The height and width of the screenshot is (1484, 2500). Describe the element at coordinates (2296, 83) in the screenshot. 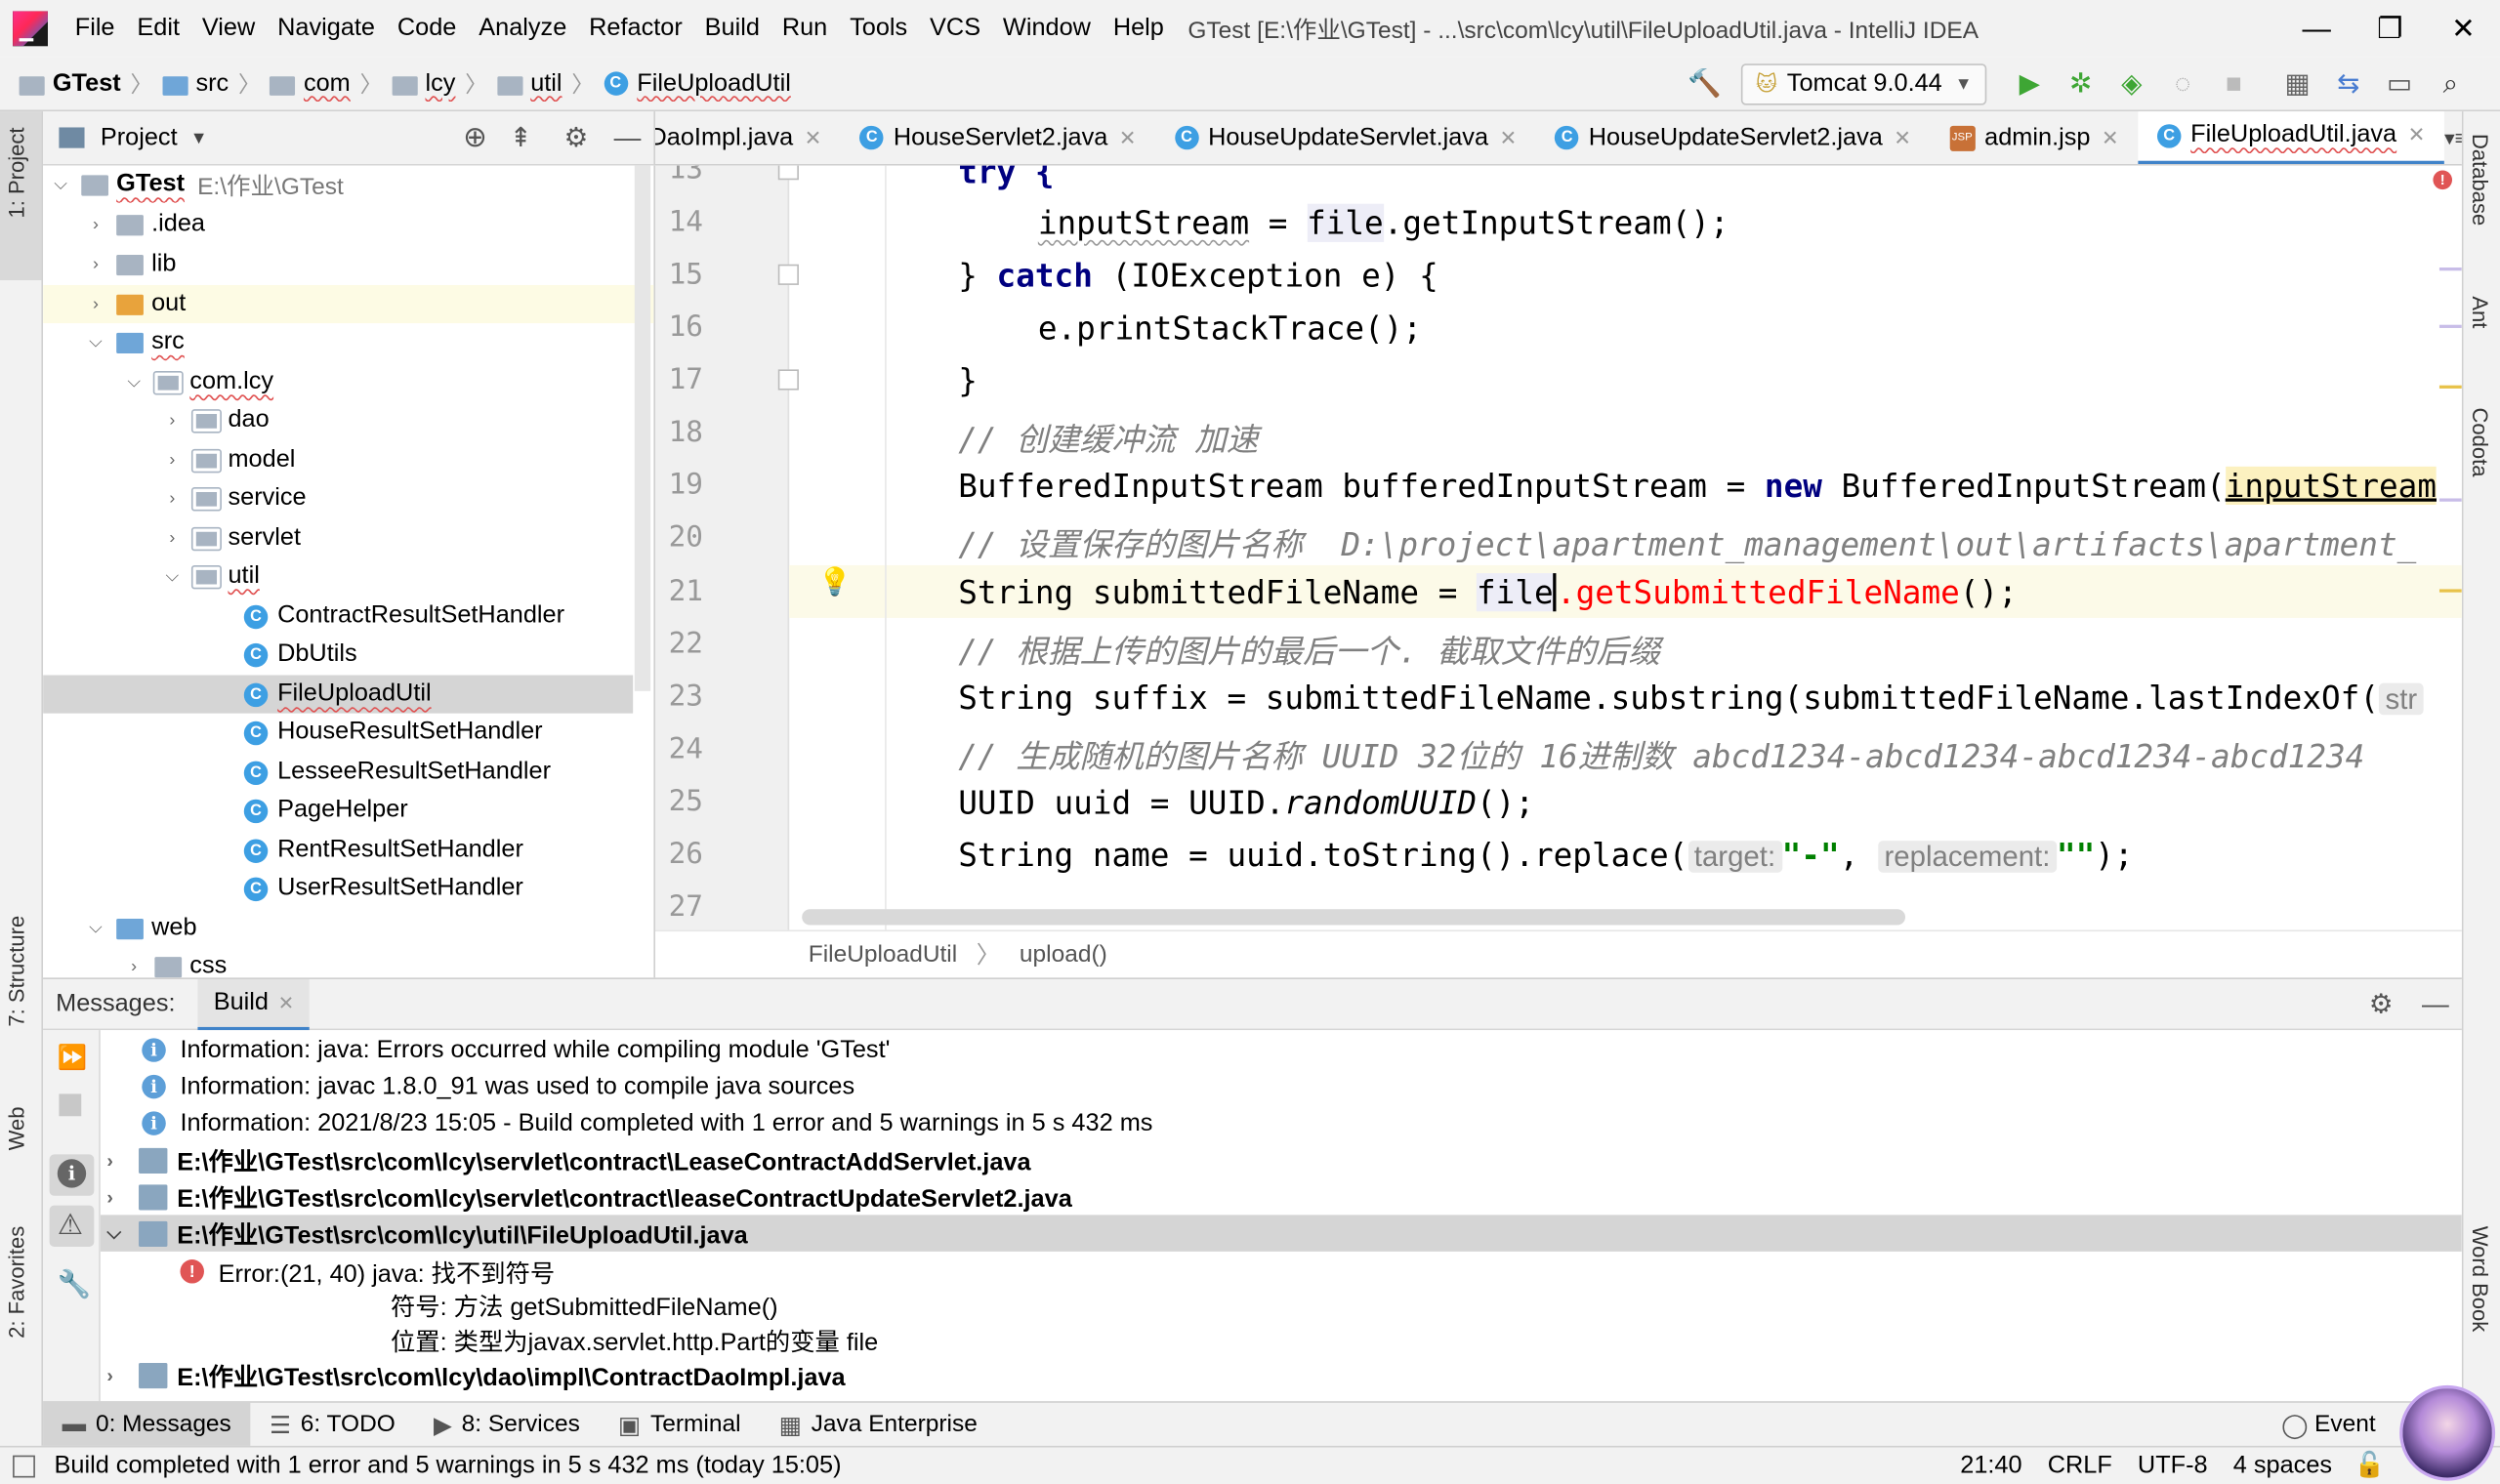

I see `project-structure-icon: ▦` at that location.